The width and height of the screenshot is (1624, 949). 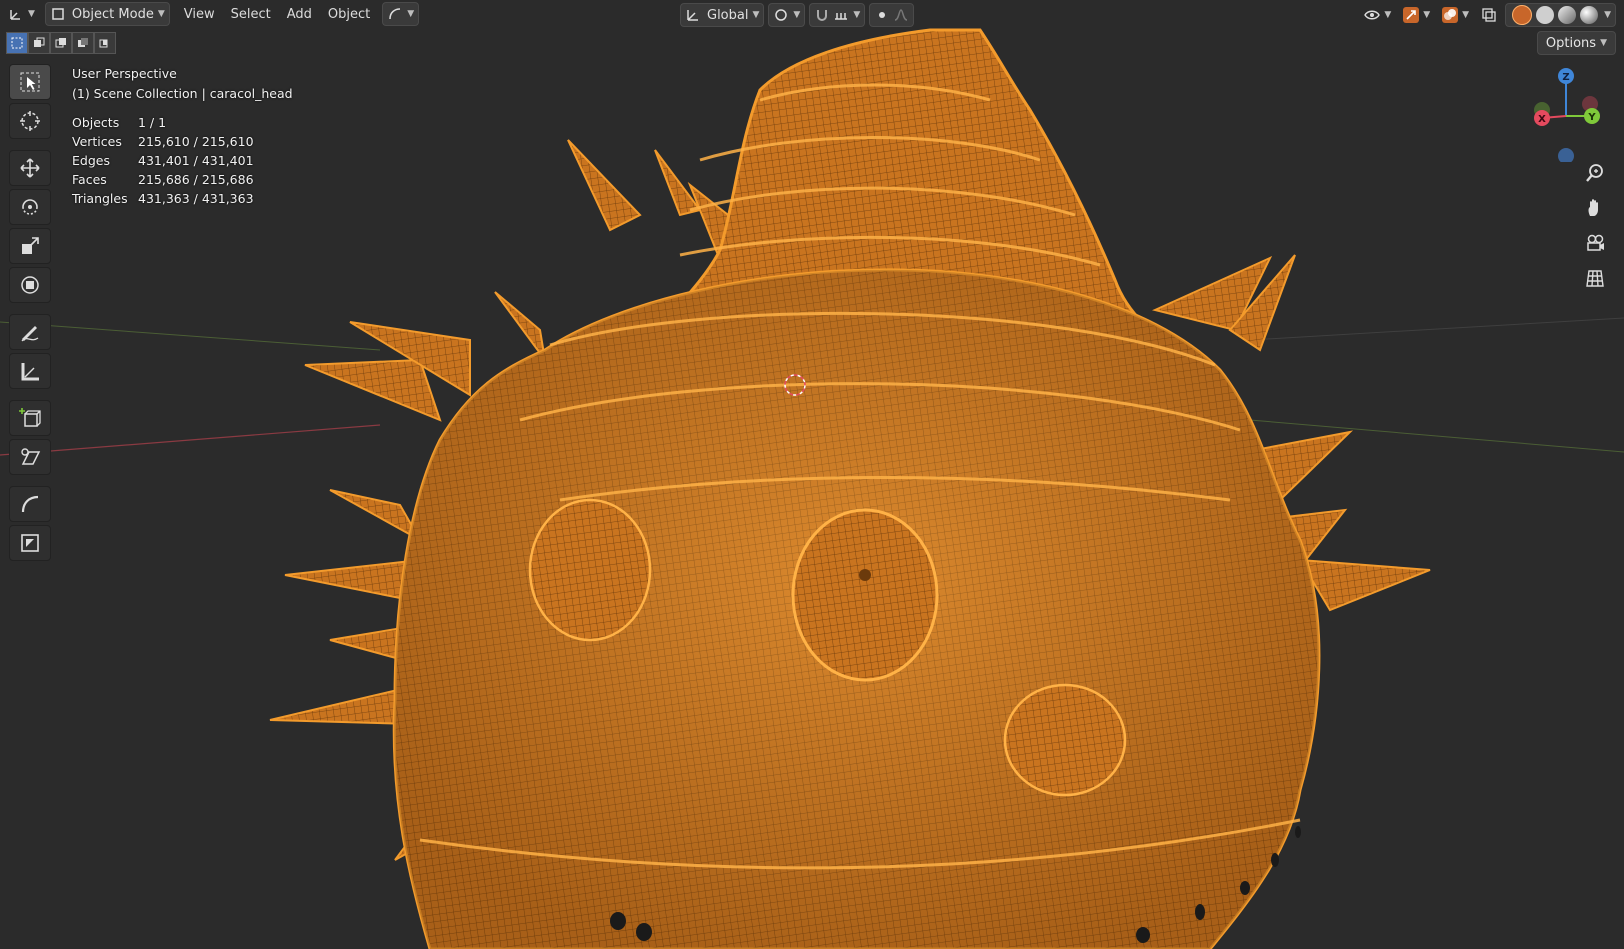 I want to click on move-tool, so click(x=30, y=168).